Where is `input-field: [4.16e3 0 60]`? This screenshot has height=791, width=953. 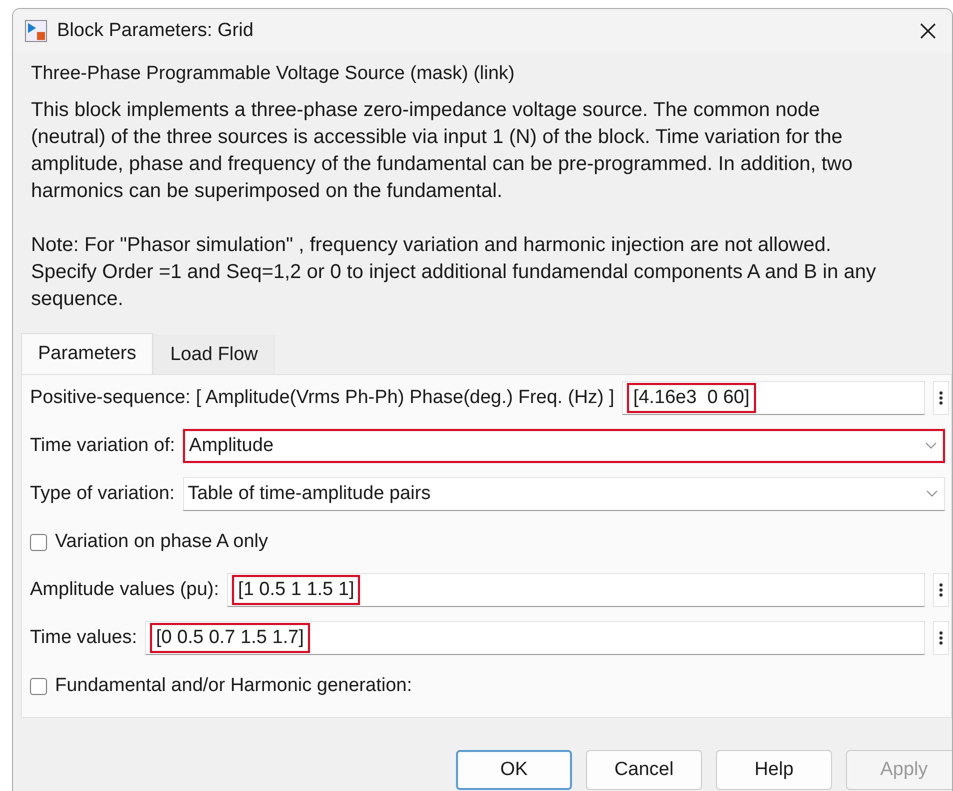 input-field: [4.16e3 0 60] is located at coordinates (773, 398).